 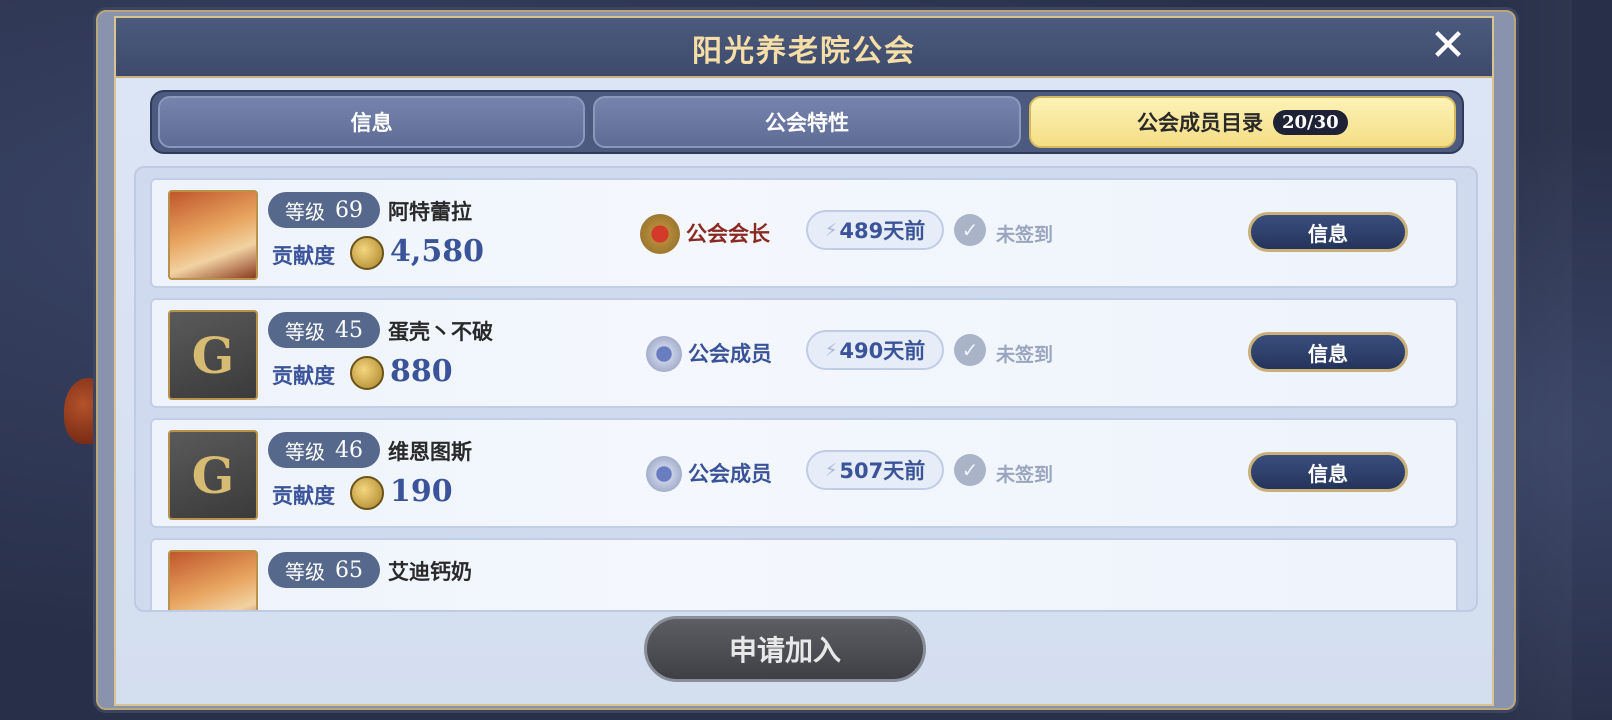 I want to click on last-online-text: 490天前, so click(x=882, y=351).